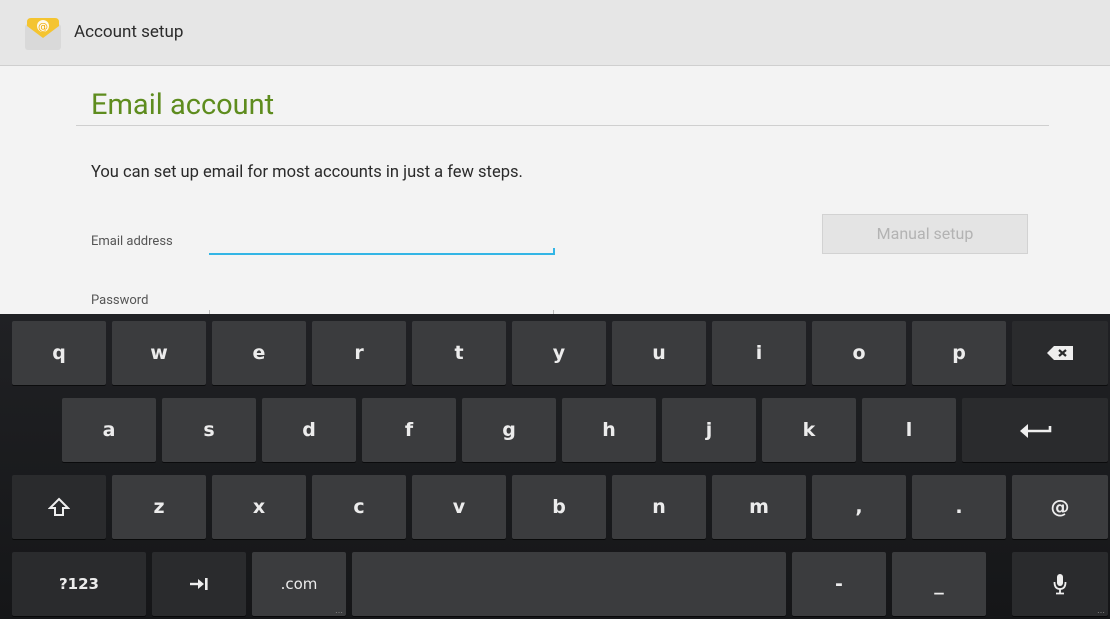  Describe the element at coordinates (925, 234) in the screenshot. I see `manual-setup-button: Manual setup` at that location.